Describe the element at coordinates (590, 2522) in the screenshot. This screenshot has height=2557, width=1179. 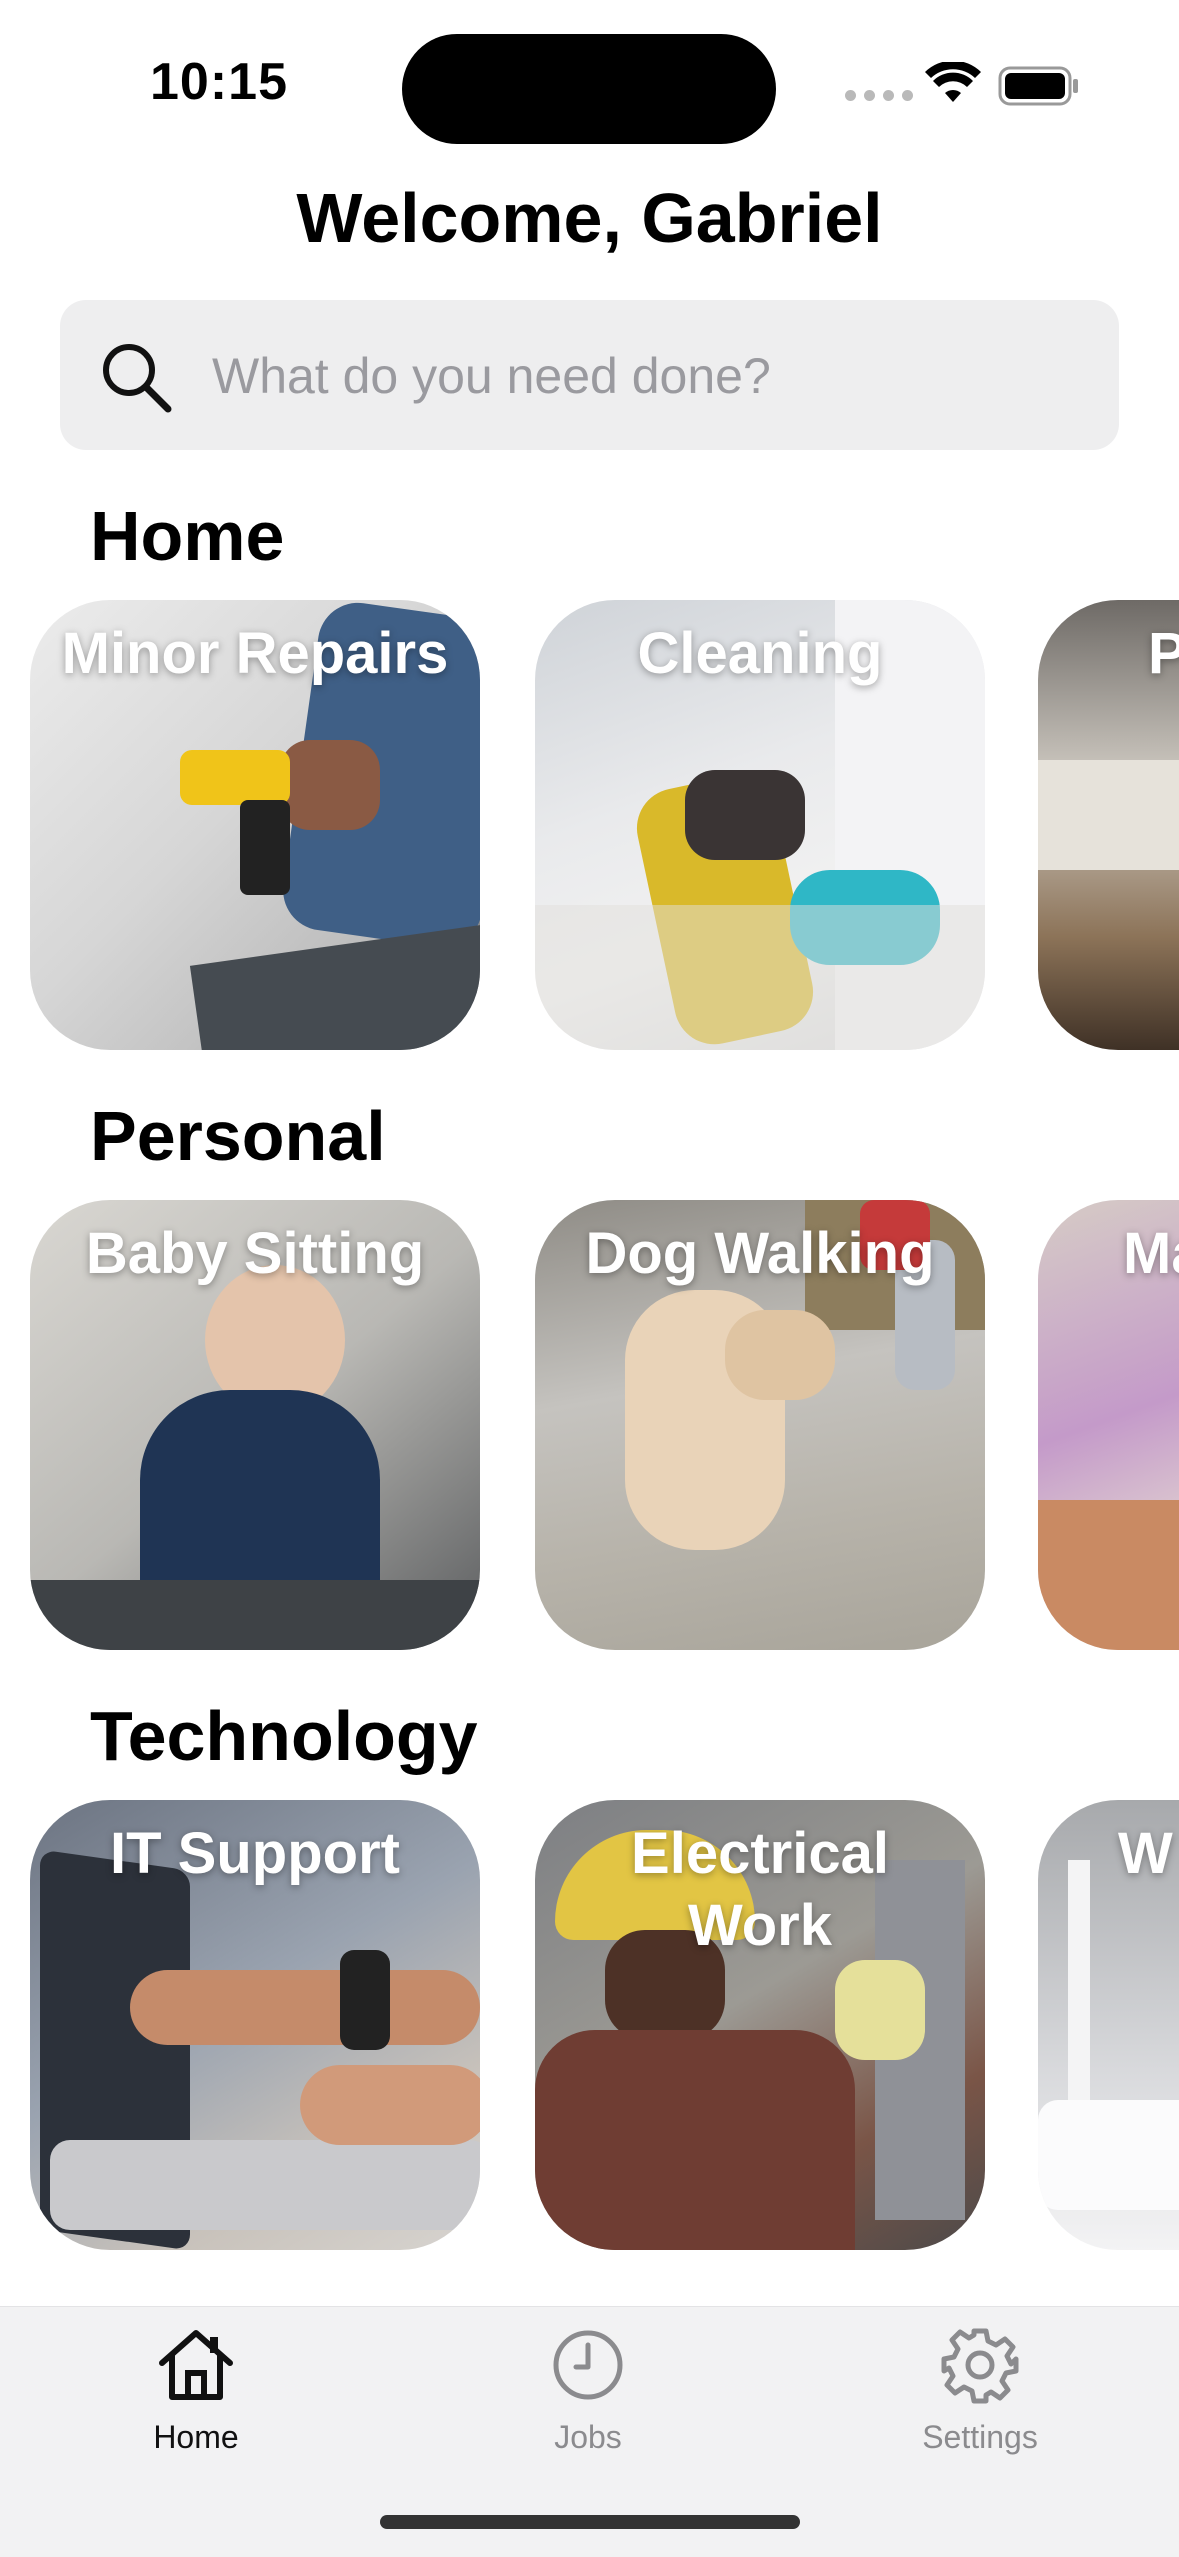
I see `home-indicator` at that location.